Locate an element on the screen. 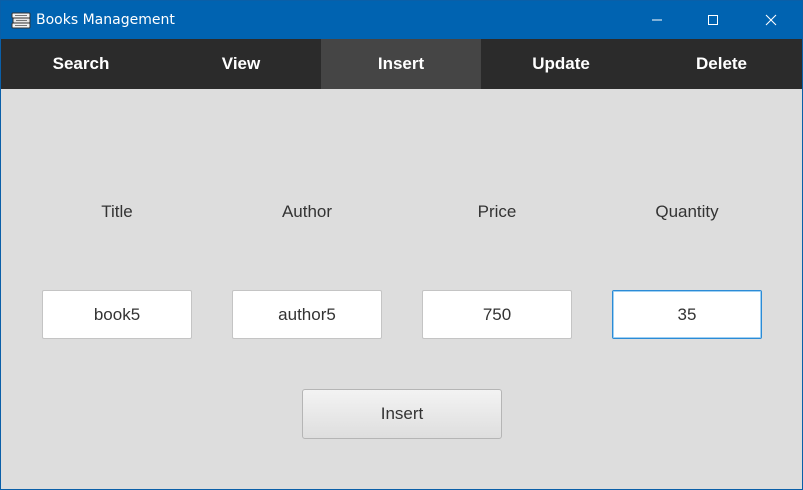  maximize-icon is located at coordinates (713, 20).